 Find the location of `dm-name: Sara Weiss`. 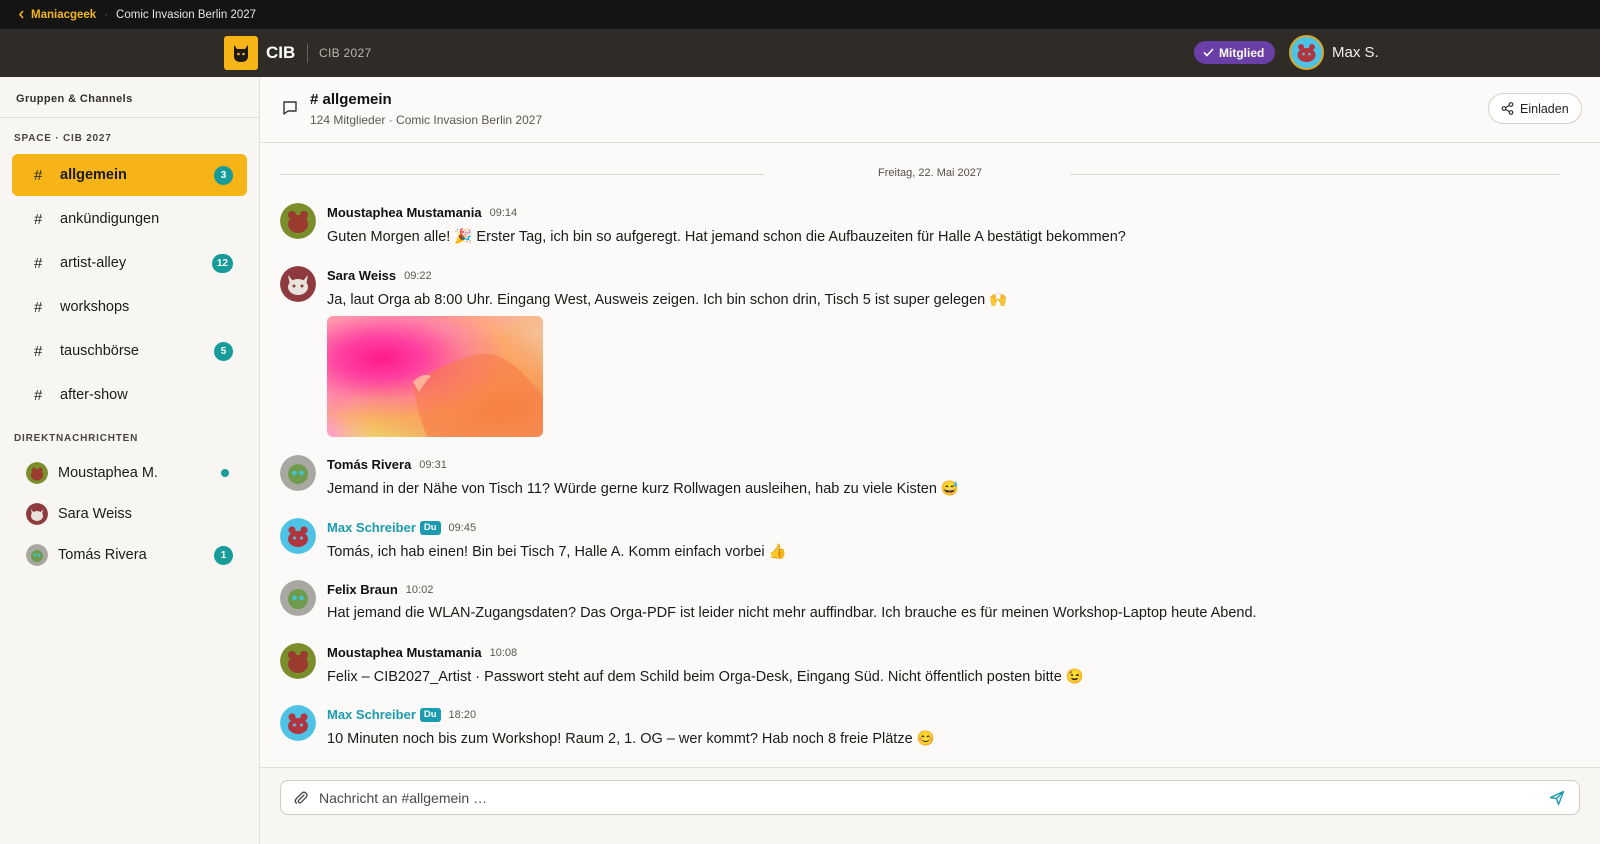

dm-name: Sara Weiss is located at coordinates (95, 514).